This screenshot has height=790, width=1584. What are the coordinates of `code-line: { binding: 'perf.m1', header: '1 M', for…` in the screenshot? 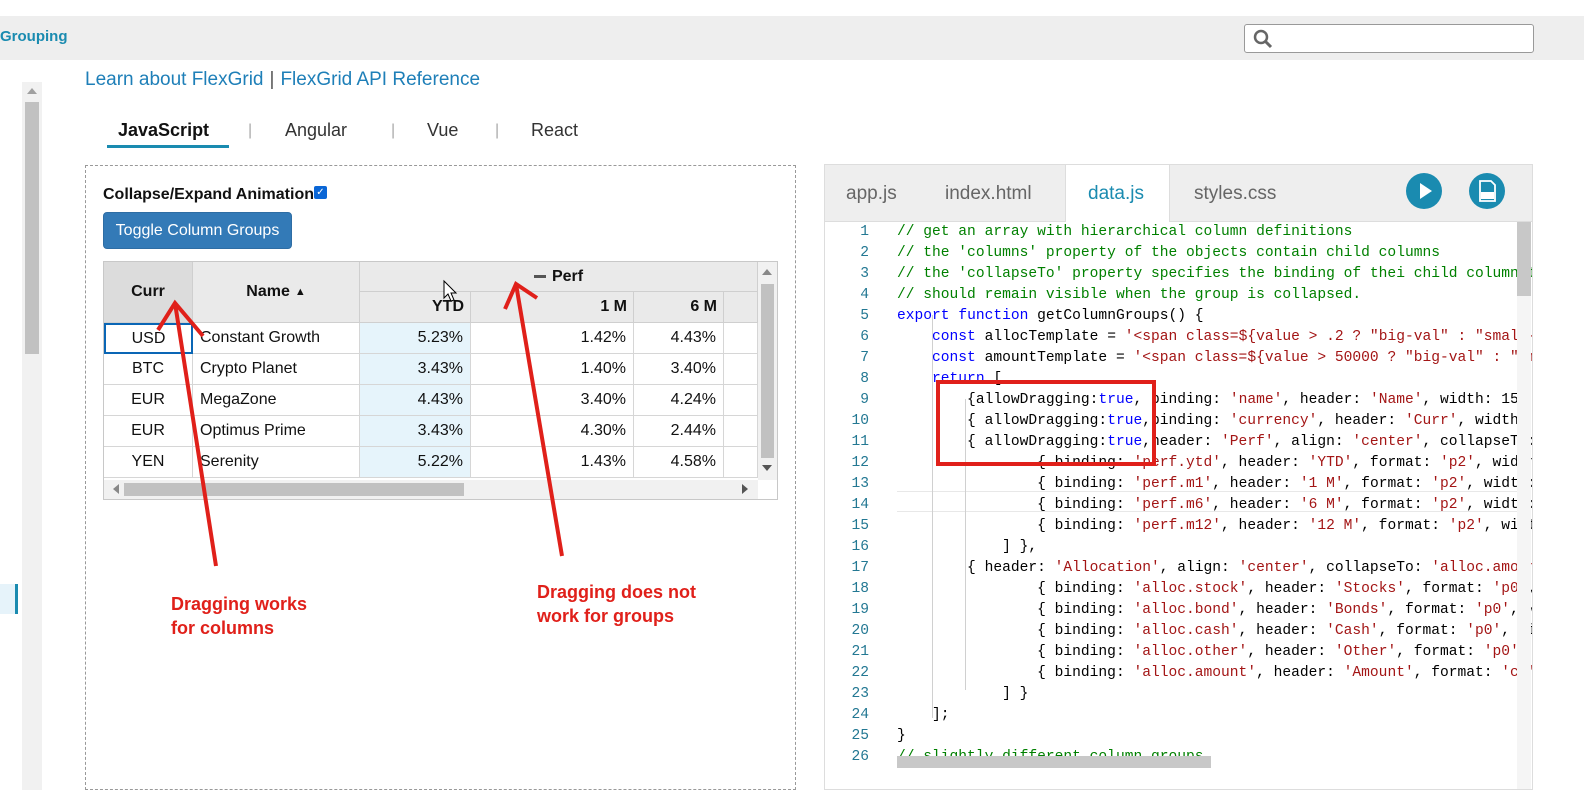 It's located at (1214, 484).